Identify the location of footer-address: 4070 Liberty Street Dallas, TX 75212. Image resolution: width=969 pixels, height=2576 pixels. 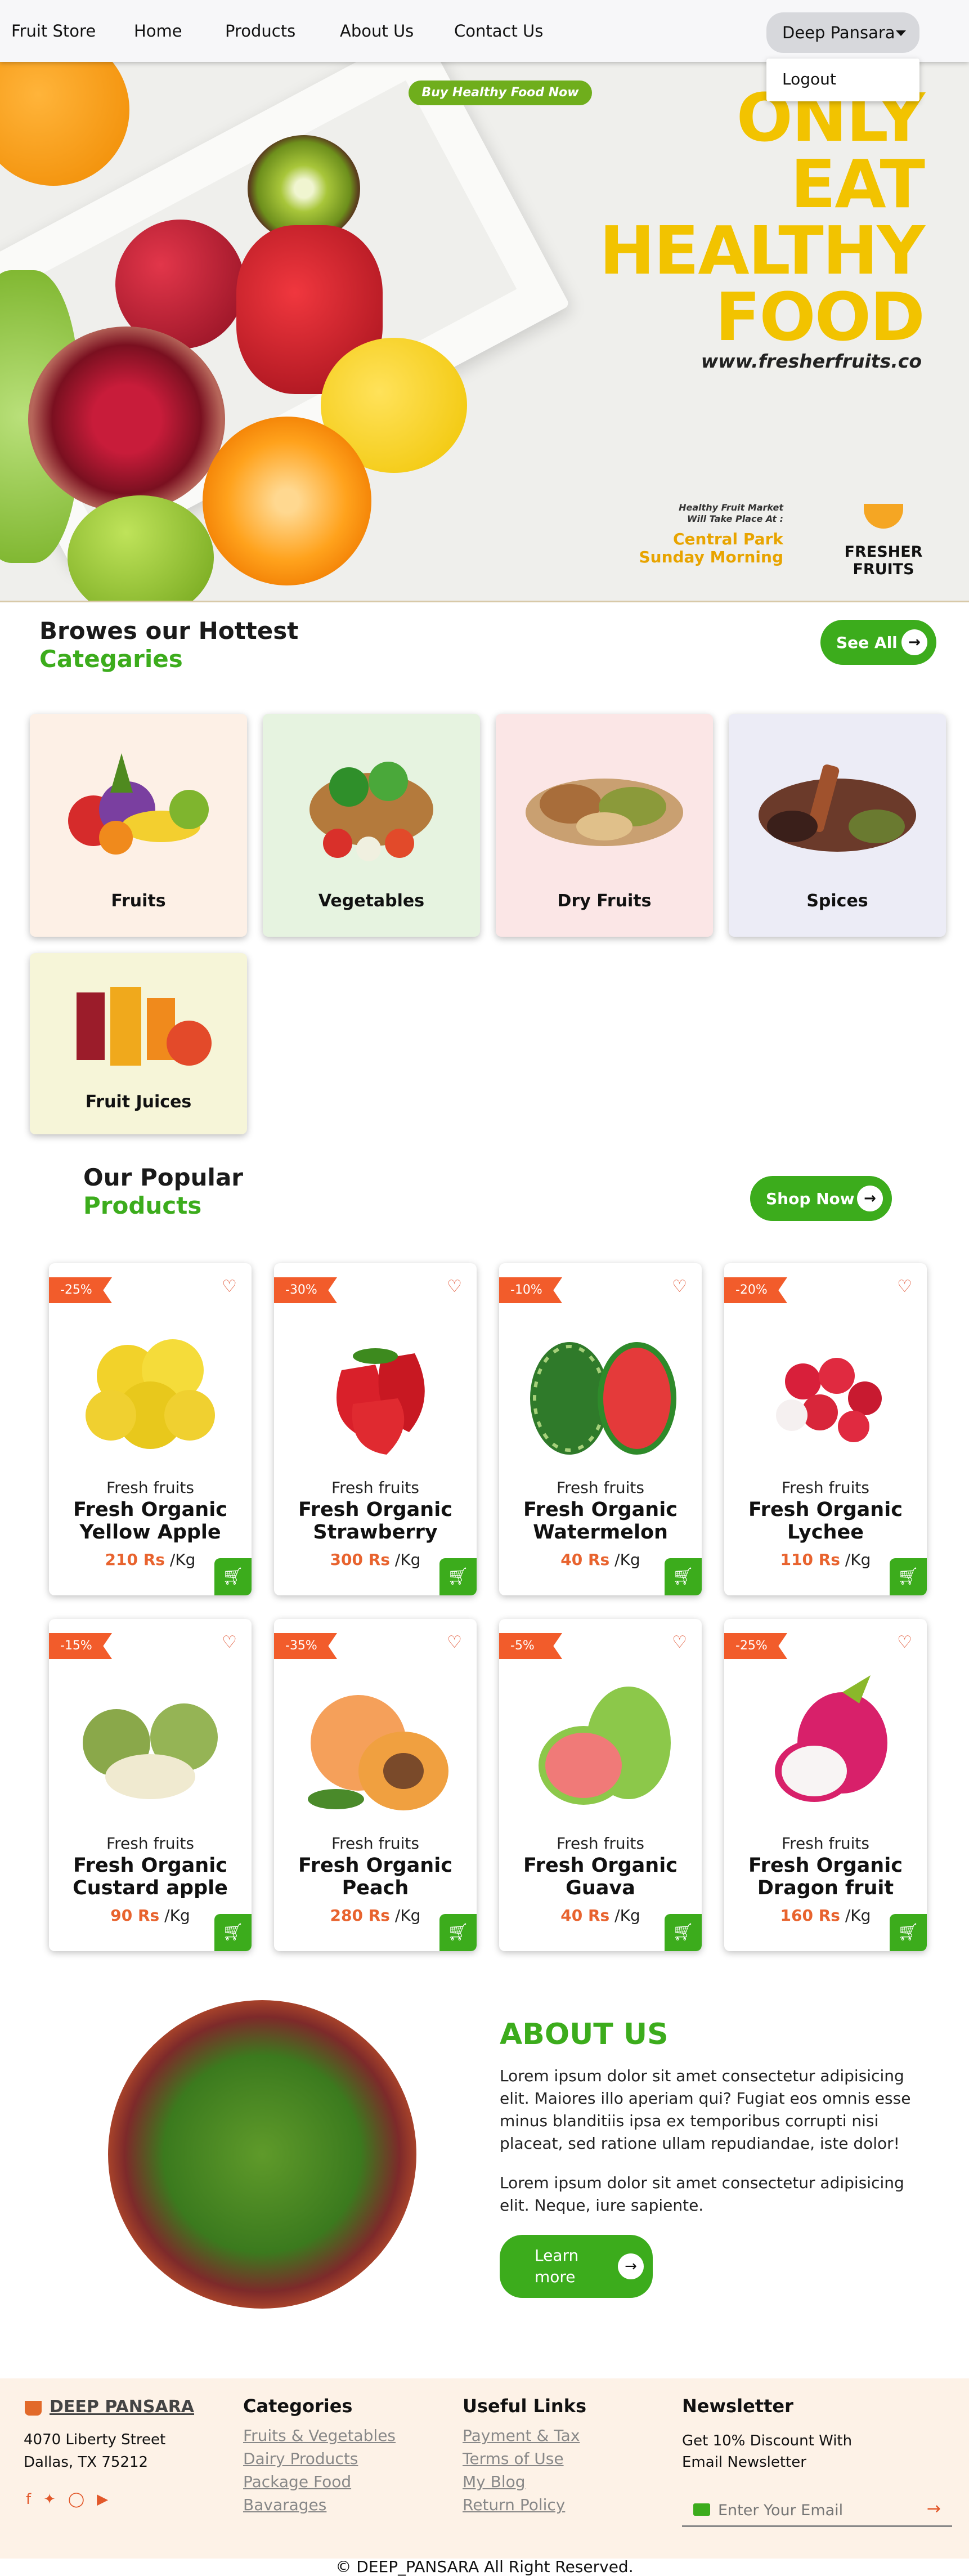
(94, 2451).